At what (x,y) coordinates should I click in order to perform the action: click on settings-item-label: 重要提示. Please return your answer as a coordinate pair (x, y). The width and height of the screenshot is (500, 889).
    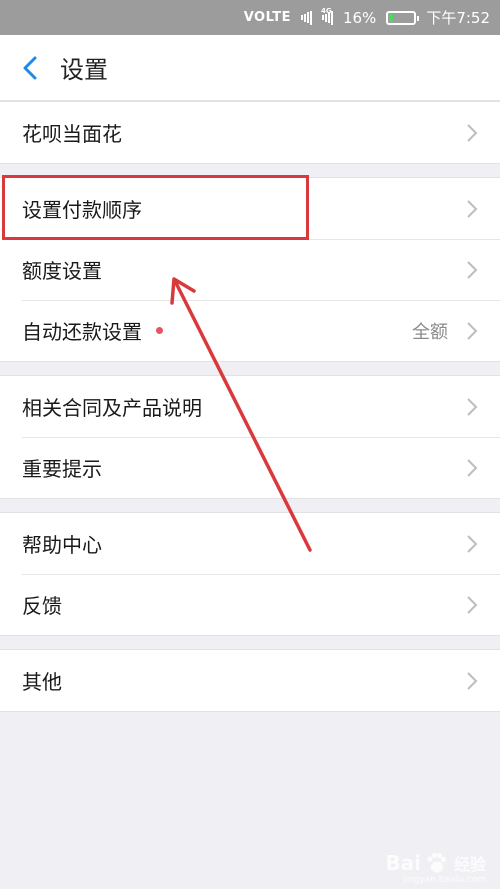
    Looking at the image, I should click on (62, 469).